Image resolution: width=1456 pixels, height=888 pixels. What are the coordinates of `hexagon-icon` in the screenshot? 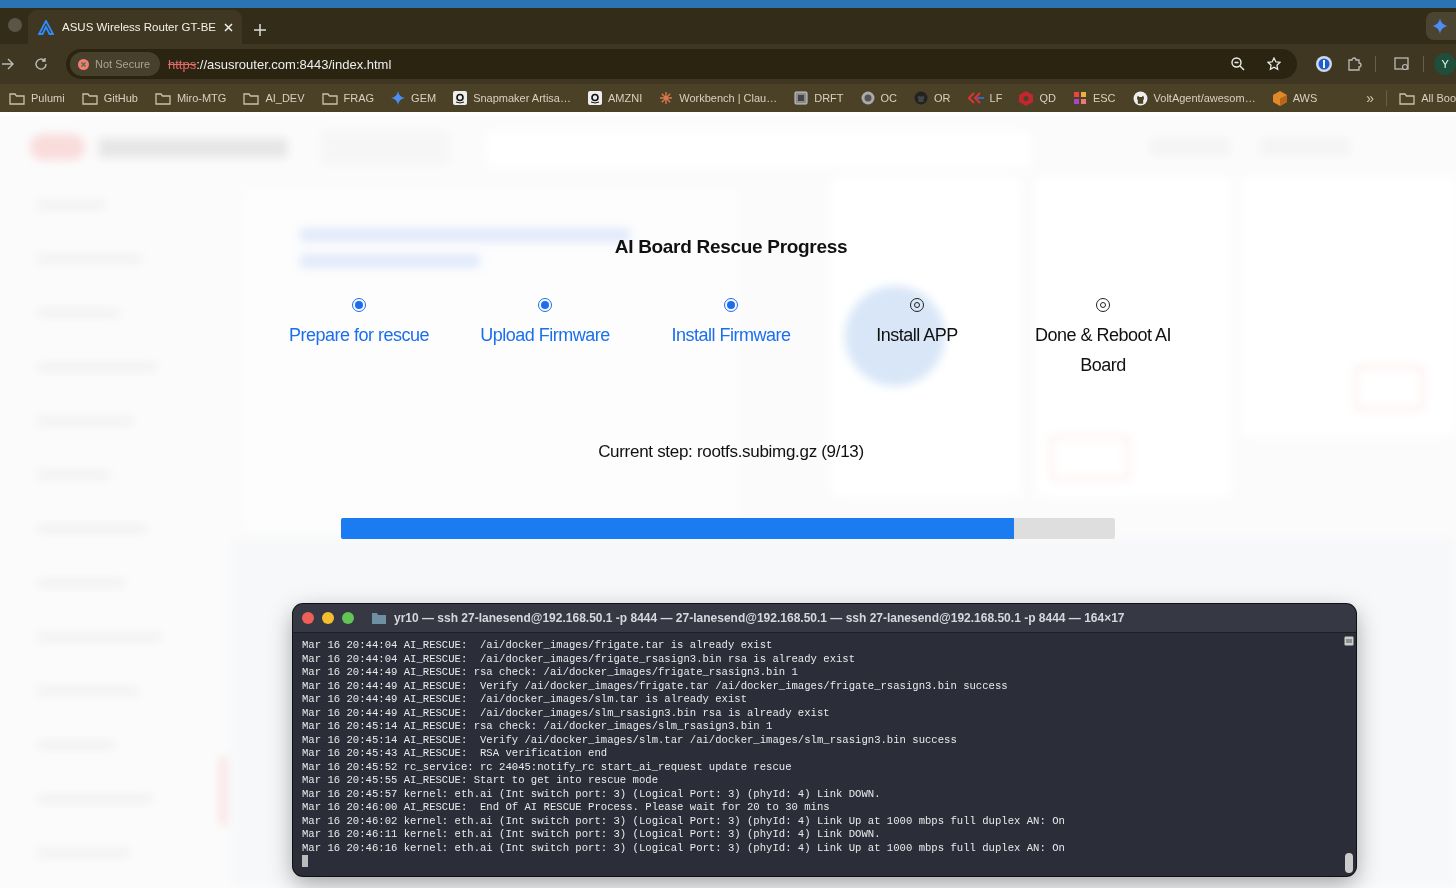 It's located at (1026, 98).